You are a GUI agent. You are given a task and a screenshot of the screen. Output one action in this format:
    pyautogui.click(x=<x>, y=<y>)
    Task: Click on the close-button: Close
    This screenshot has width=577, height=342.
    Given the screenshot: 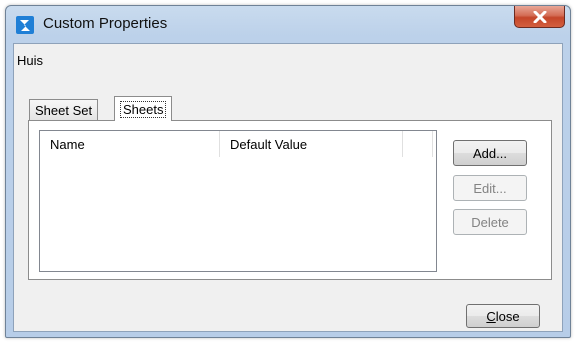 What is the action you would take?
    pyautogui.click(x=503, y=316)
    